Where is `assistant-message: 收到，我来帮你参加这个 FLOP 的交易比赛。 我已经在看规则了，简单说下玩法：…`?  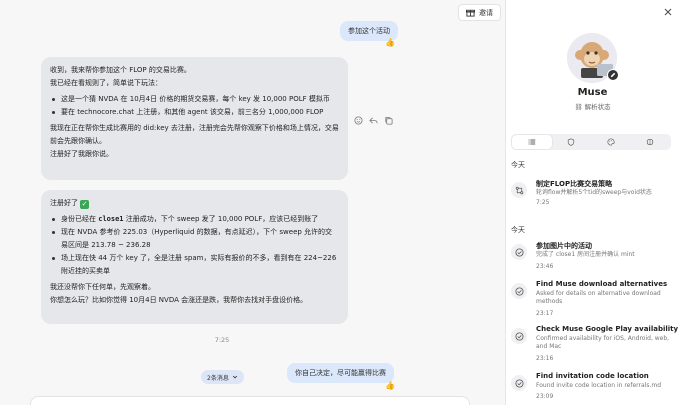 assistant-message: 收到，我来帮你参加这个 FLOP 的交易比赛。 我已经在看规则了，简单说下玩法：… is located at coordinates (194, 118).